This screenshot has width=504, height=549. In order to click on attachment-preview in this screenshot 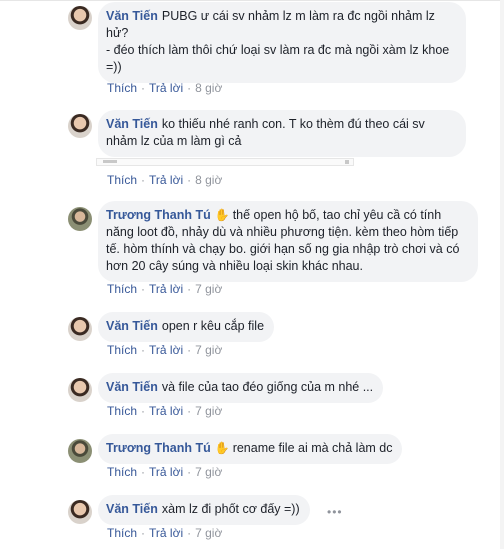, I will do `click(225, 162)`.